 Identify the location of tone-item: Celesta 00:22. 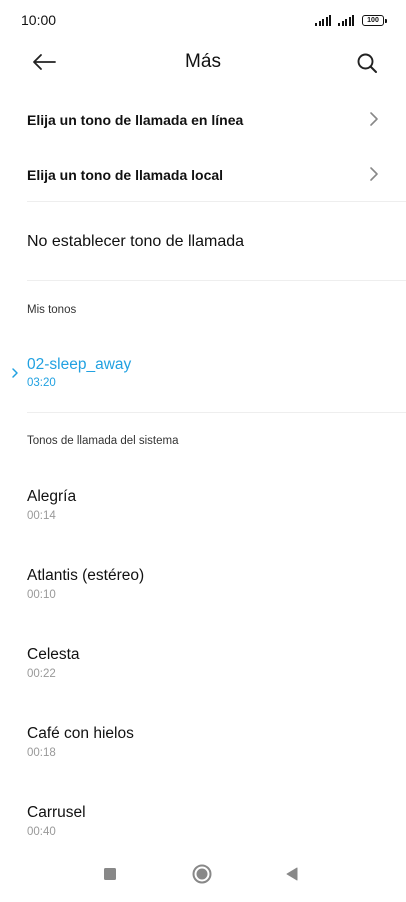
(203, 664).